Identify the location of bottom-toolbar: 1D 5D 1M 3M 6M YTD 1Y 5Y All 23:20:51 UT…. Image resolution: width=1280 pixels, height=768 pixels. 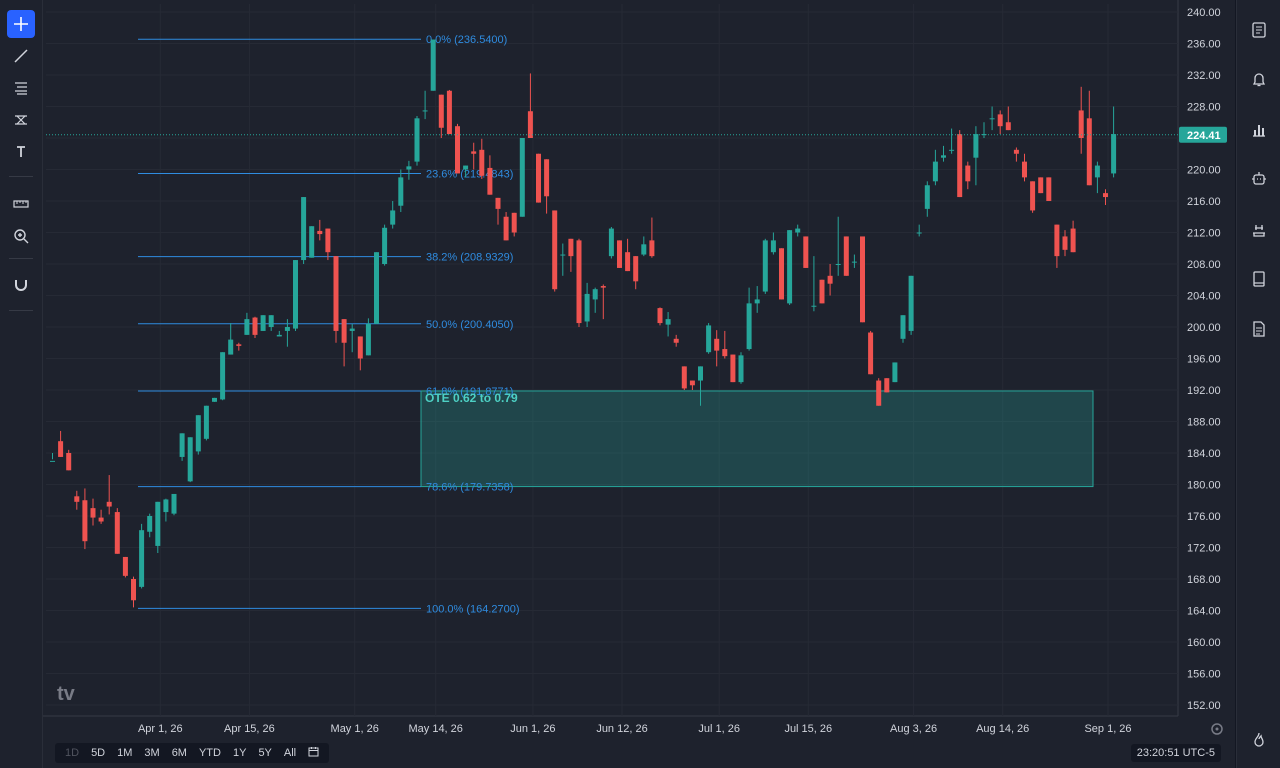
(639, 754).